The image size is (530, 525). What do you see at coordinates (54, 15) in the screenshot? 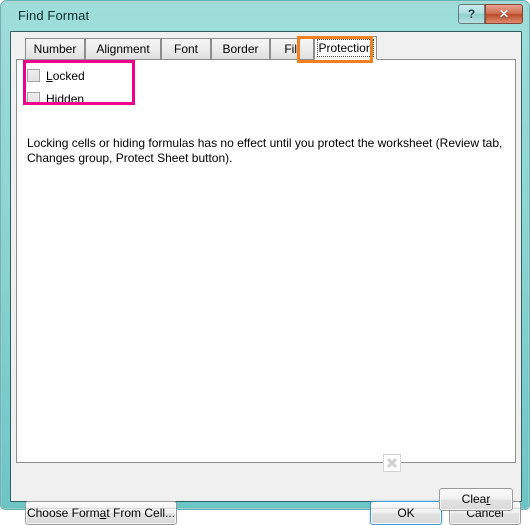
I see `window-title: Find Format` at bounding box center [54, 15].